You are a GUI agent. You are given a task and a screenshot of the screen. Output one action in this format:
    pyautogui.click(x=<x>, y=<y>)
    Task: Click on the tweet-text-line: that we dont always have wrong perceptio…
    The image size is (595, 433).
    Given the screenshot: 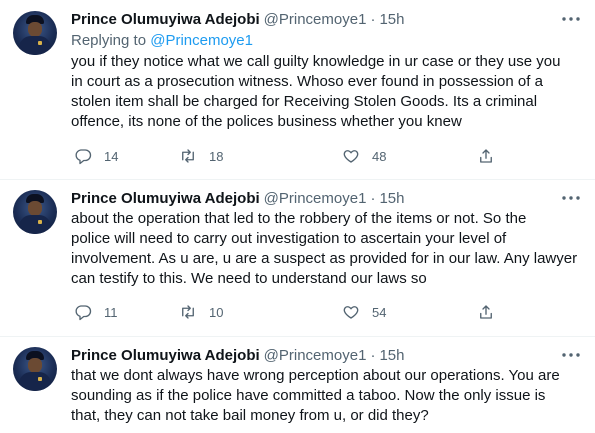 What is the action you would take?
    pyautogui.click(x=315, y=375)
    